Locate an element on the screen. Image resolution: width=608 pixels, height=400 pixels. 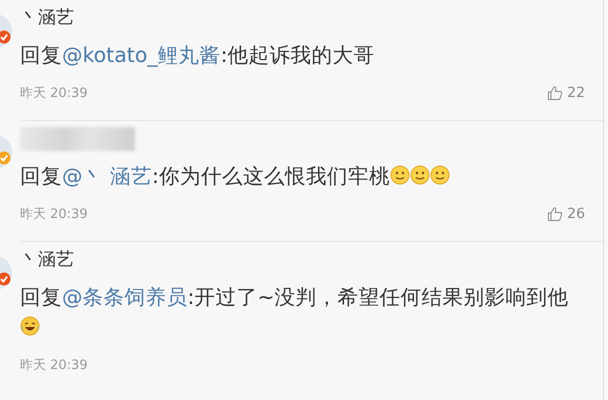
mention-link: @kotato_鲤丸酱 is located at coordinates (141, 55).